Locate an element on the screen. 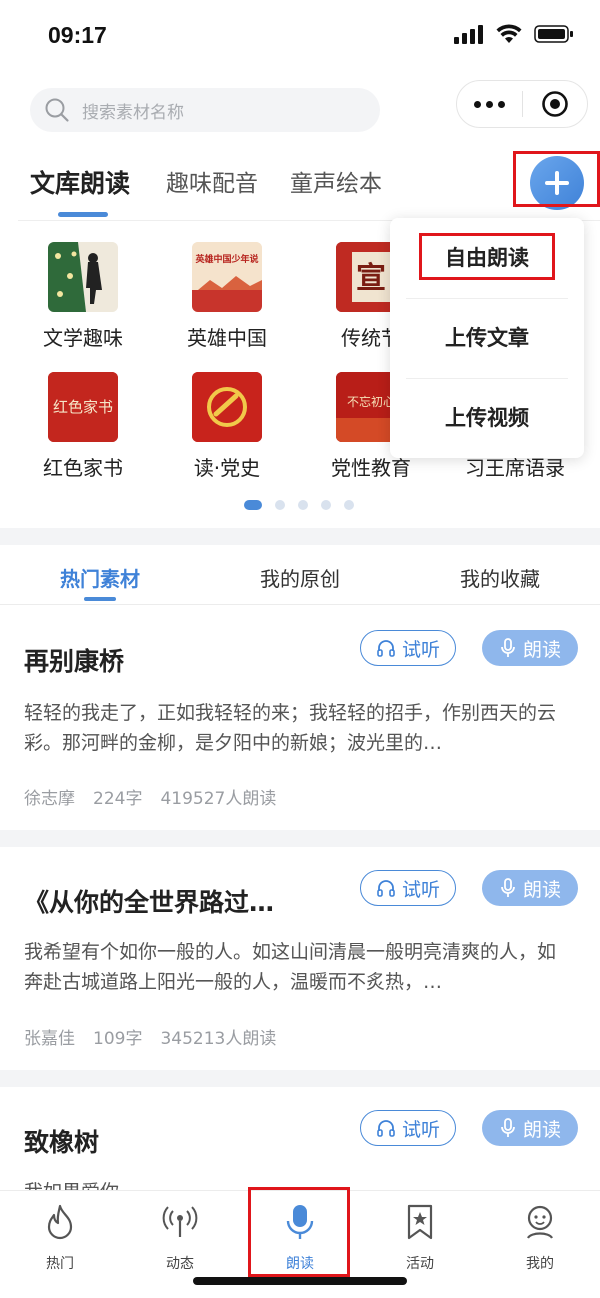 Image resolution: width=600 pixels, height=1298 pixels. author: 张嘉佳 is located at coordinates (49, 1039).